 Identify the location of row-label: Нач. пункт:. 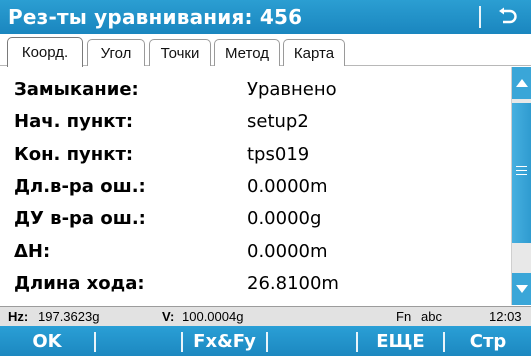
(74, 121).